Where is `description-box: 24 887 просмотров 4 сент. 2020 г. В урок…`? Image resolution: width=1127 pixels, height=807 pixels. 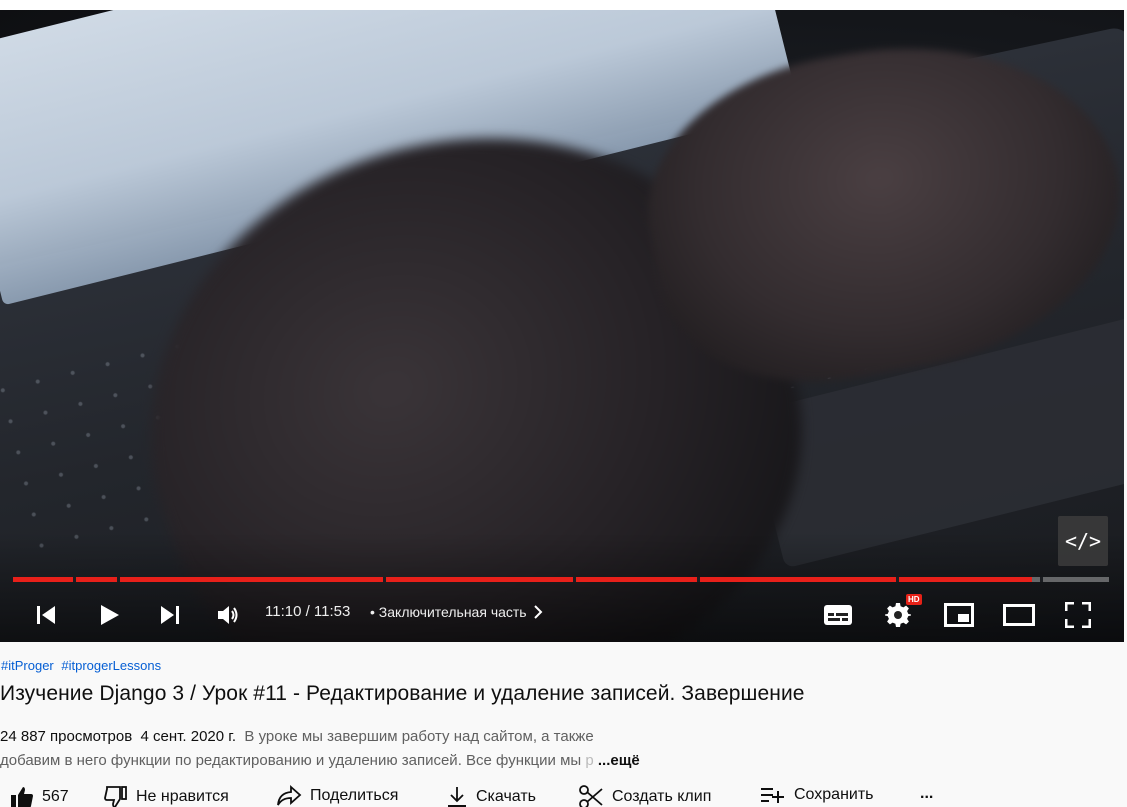
description-box: 24 887 просмотров 4 сент. 2020 г. В урок… is located at coordinates (380, 749).